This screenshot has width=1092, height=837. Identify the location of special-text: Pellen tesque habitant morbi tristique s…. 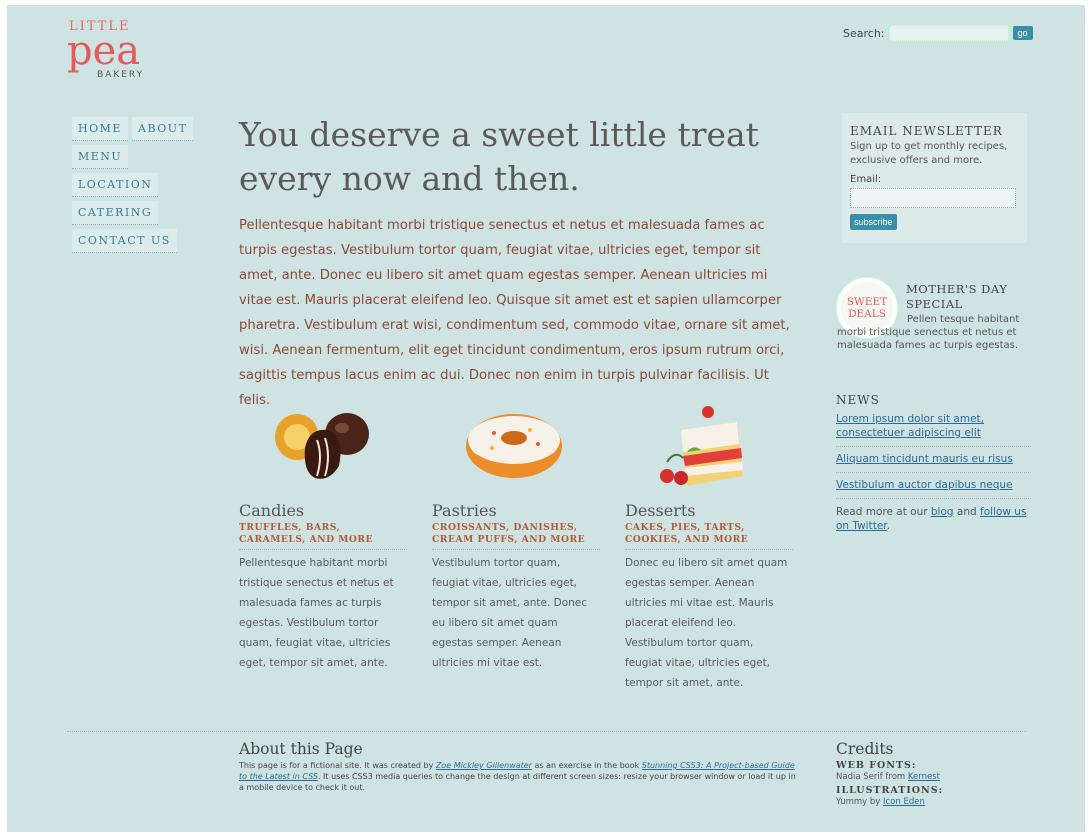
(933, 332).